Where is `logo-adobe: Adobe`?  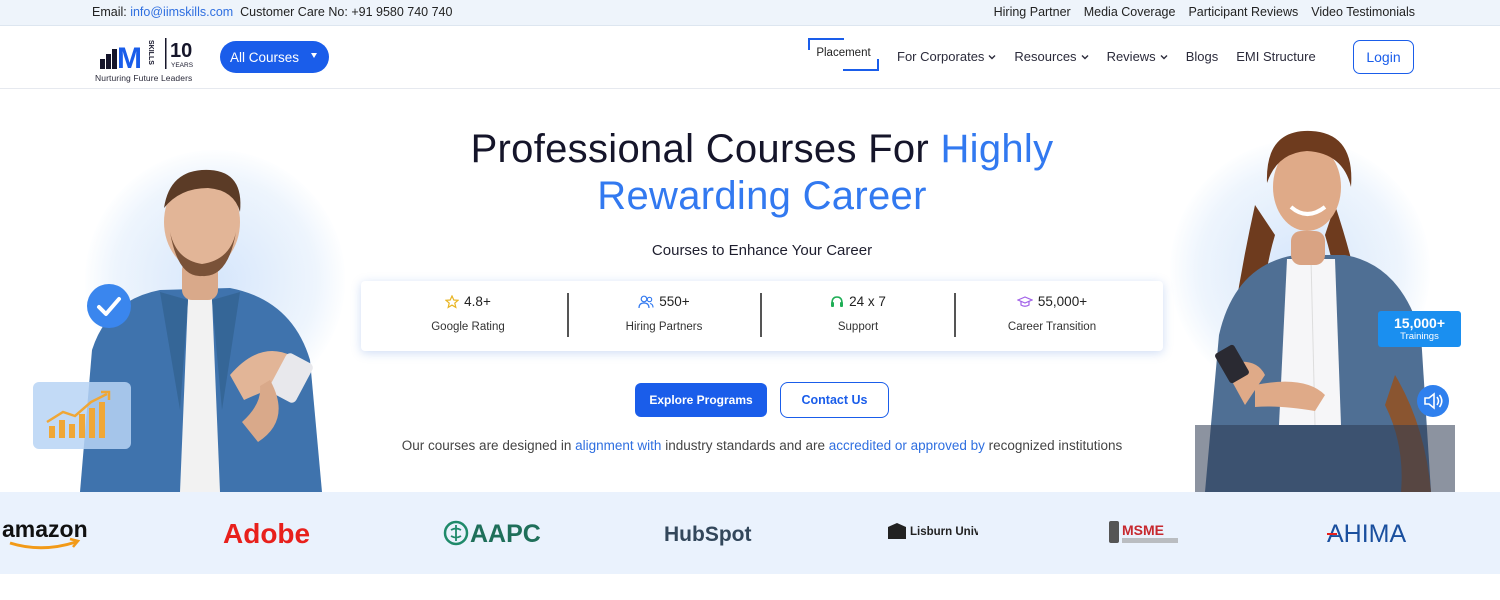
logo-adobe: Adobe is located at coordinates (271, 533).